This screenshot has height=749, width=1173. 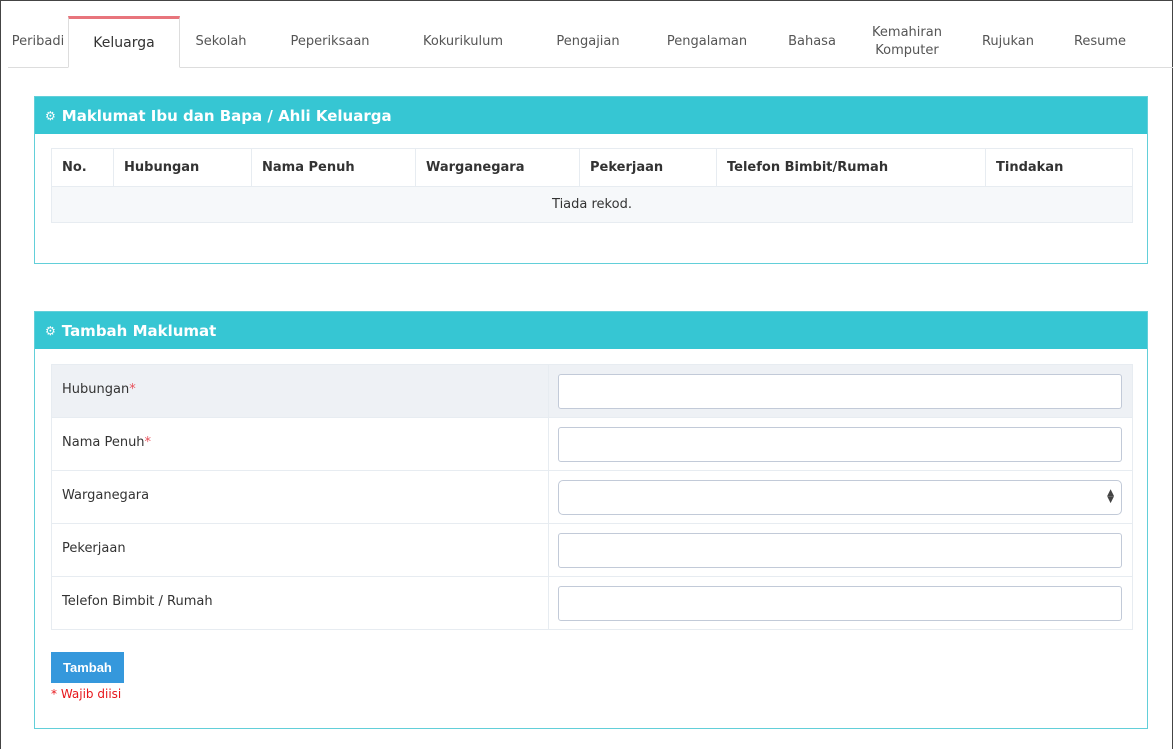 What do you see at coordinates (38, 41) in the screenshot?
I see `tab-peribadi: Peribadi` at bounding box center [38, 41].